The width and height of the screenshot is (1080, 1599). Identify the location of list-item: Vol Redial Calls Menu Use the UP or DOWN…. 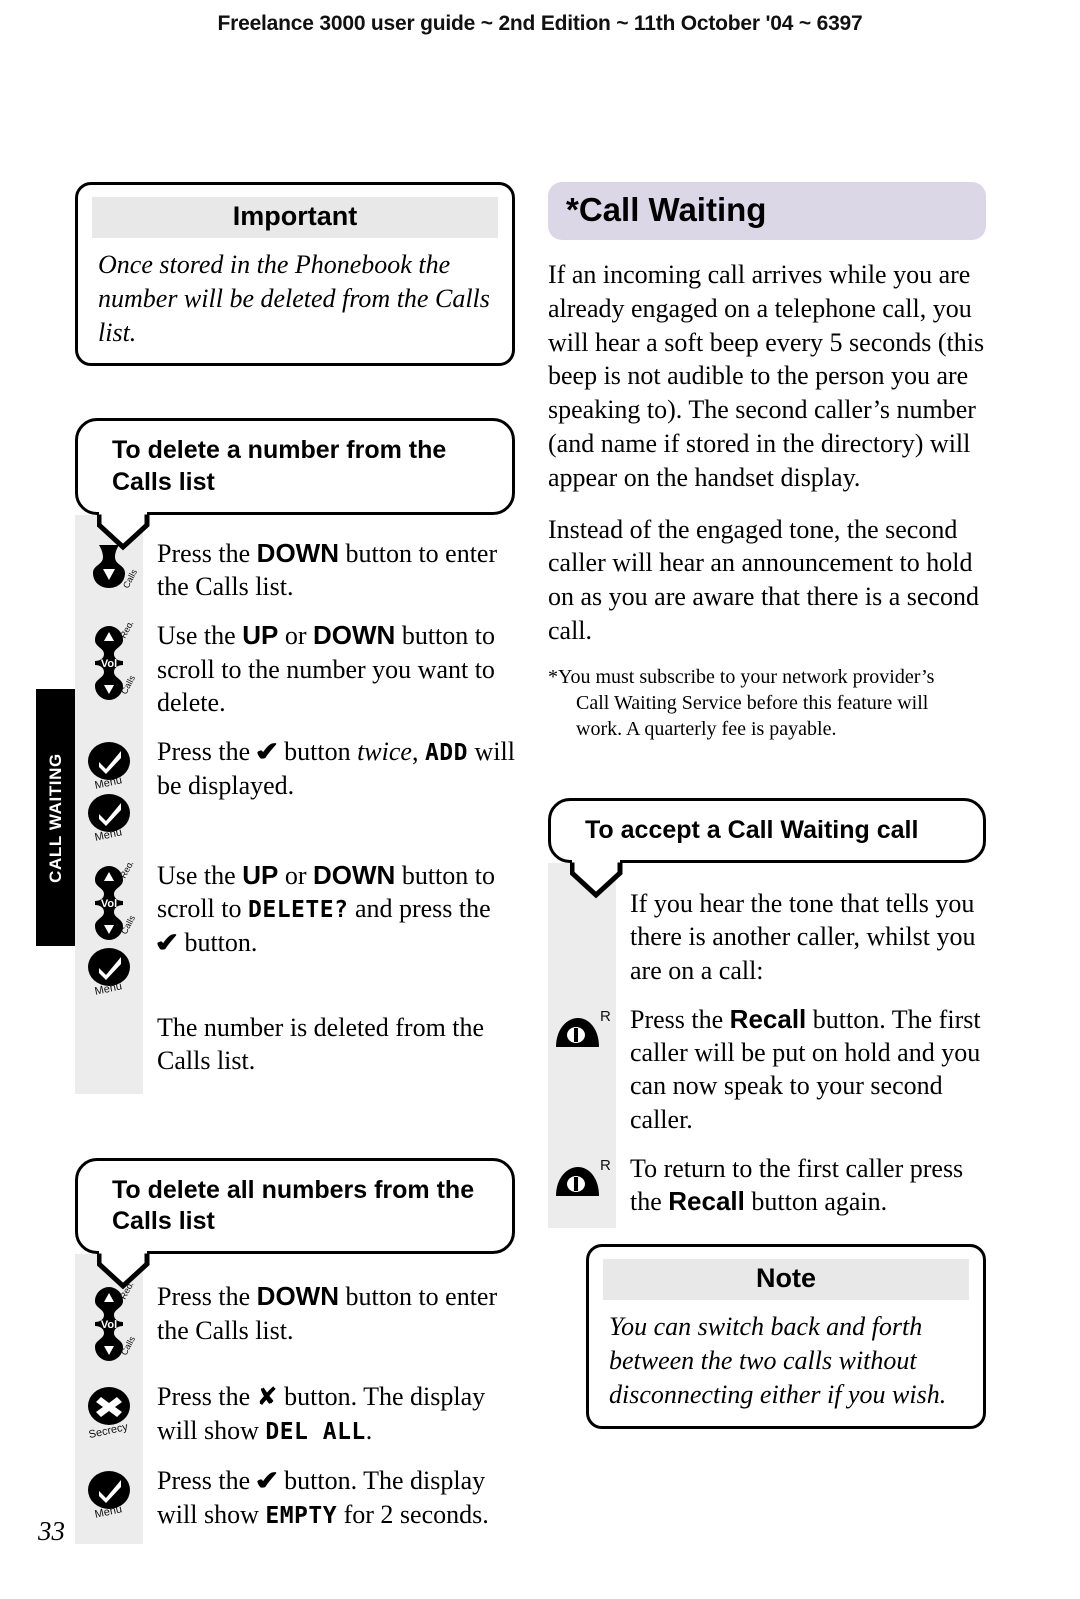
(295, 927).